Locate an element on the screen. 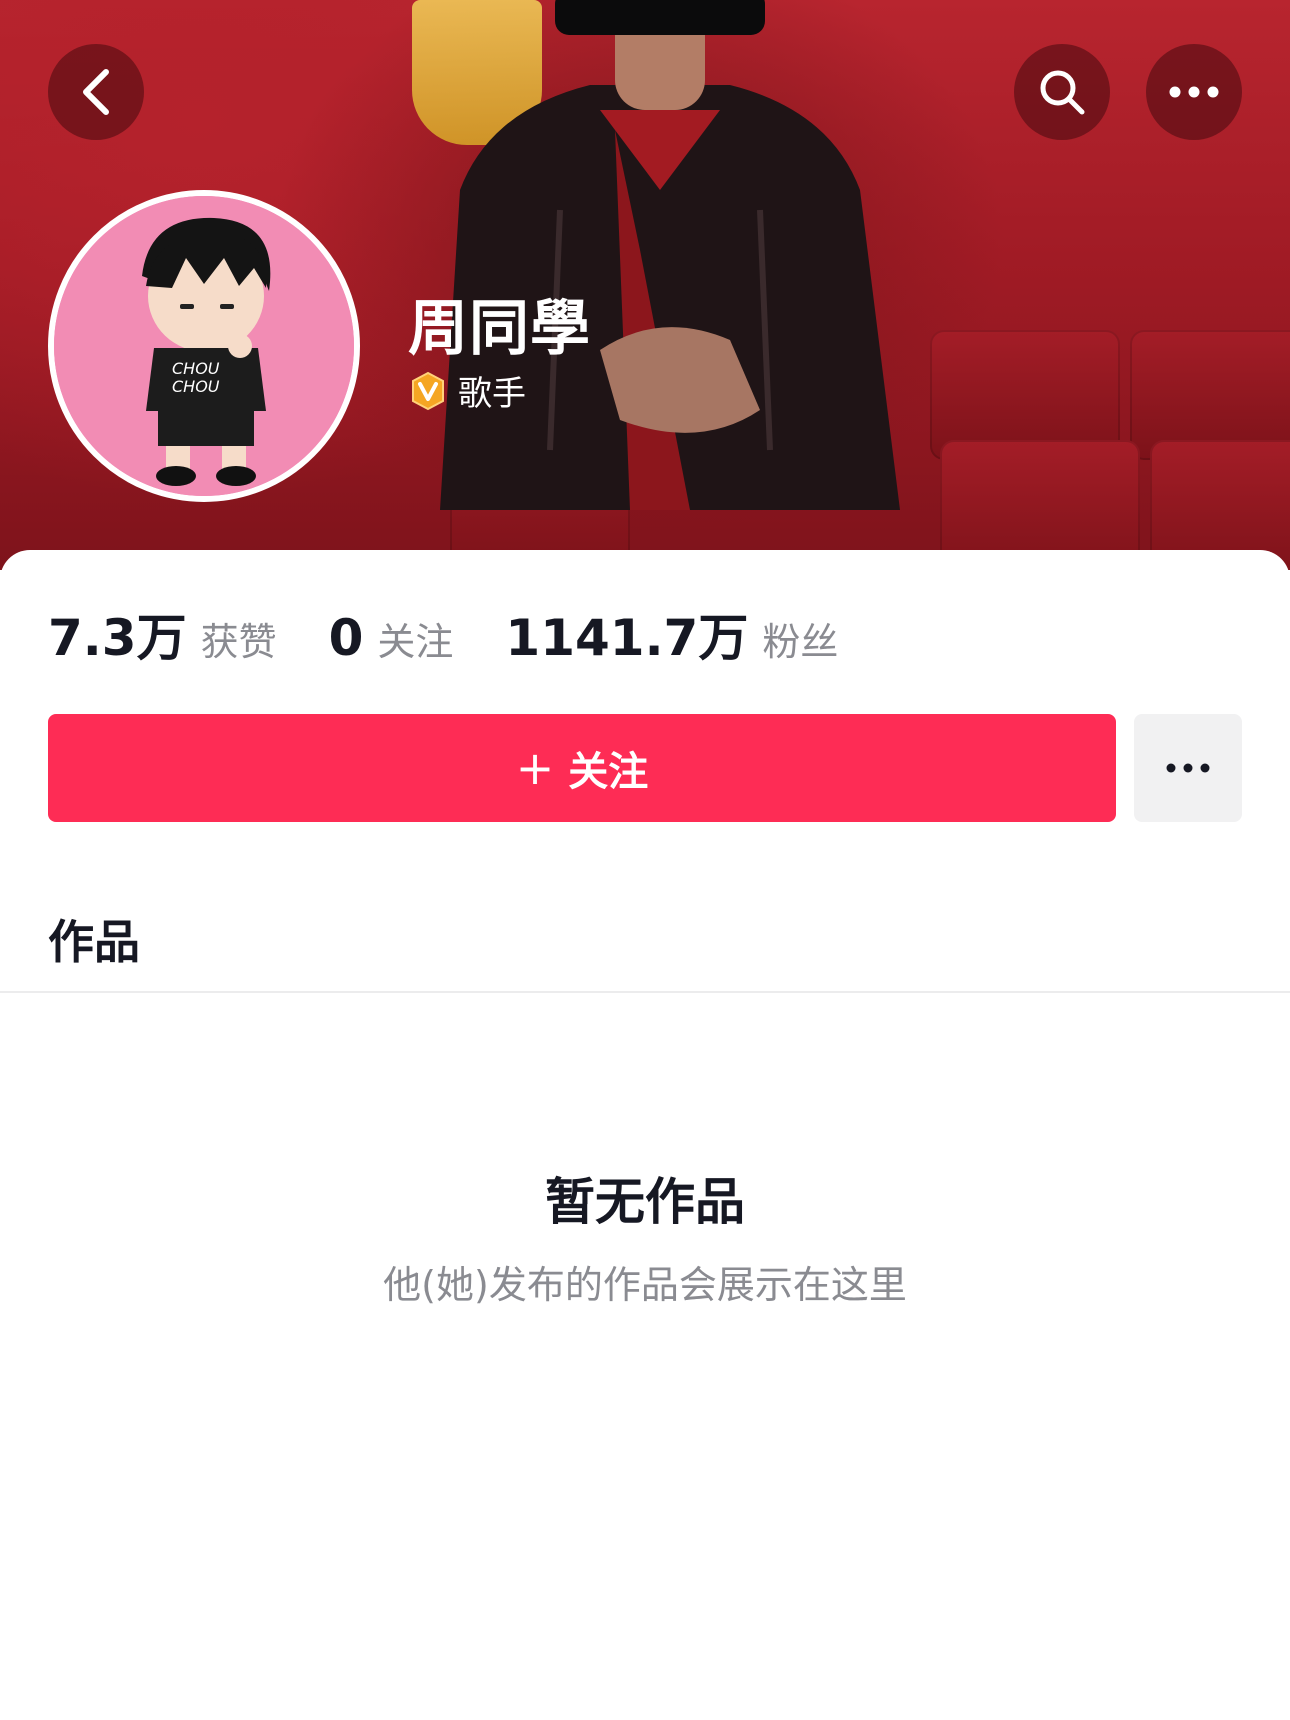 The image size is (1290, 1720). stat-value: 7.3万 is located at coordinates (117, 638).